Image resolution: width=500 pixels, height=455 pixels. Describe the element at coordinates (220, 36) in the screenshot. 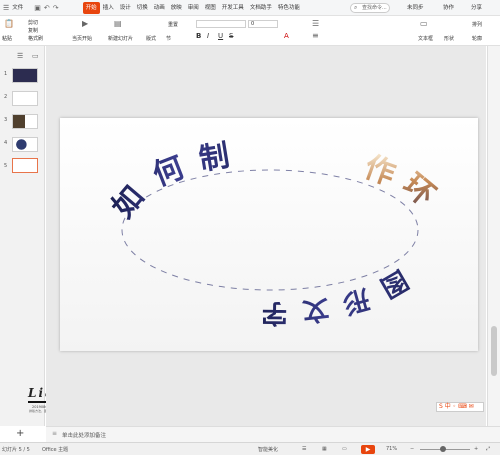

I see `underline-button: U` at that location.